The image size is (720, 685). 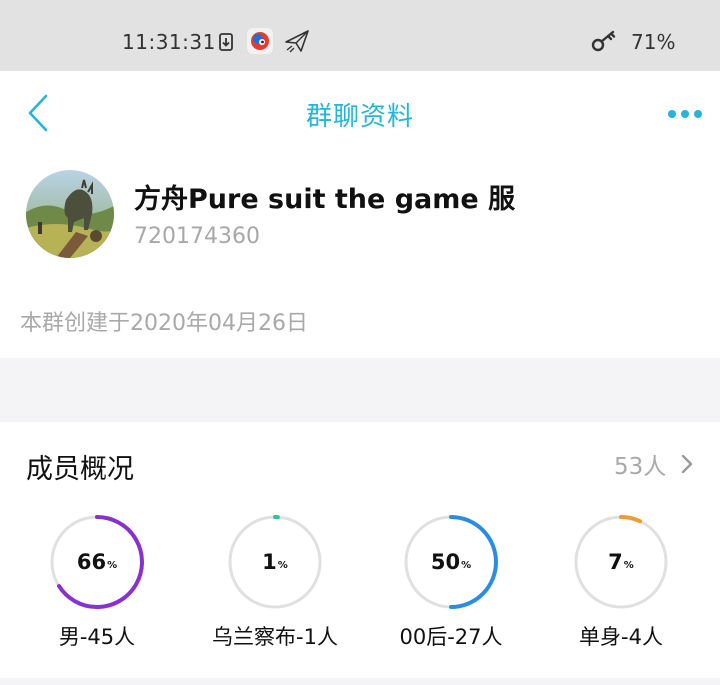 I want to click on group-avatar, so click(x=70, y=214).